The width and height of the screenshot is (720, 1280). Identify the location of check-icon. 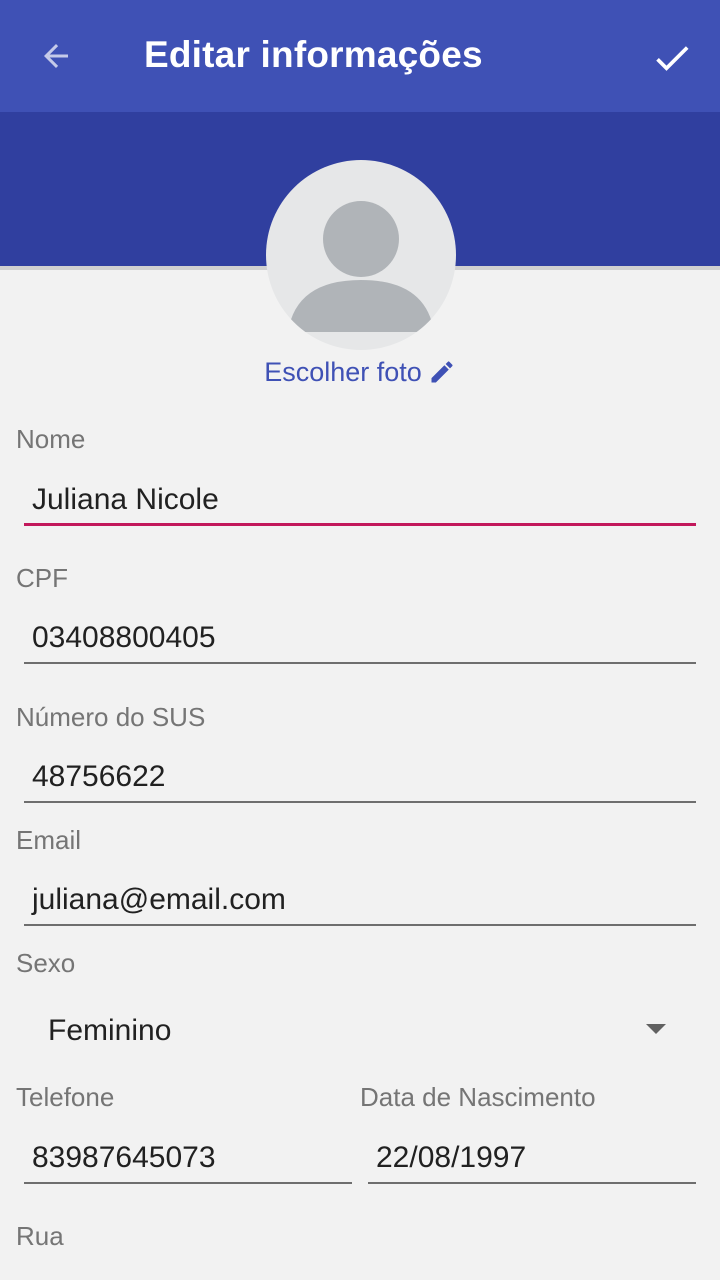
(672, 58).